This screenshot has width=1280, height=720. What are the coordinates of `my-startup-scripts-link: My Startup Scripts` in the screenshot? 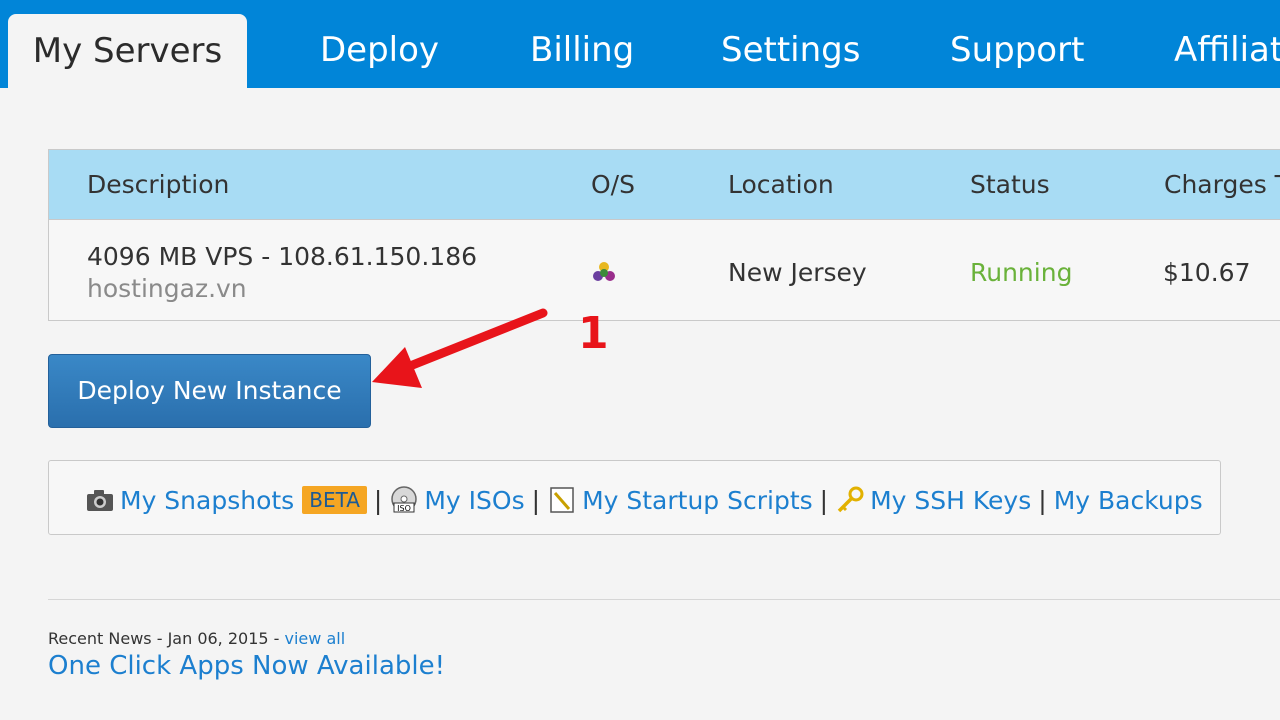 It's located at (697, 500).